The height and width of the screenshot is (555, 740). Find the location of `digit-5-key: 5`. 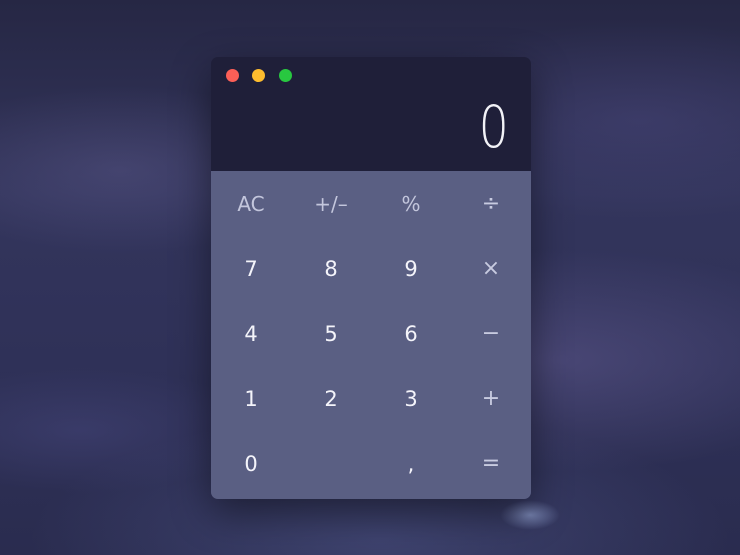

digit-5-key: 5 is located at coordinates (331, 333).